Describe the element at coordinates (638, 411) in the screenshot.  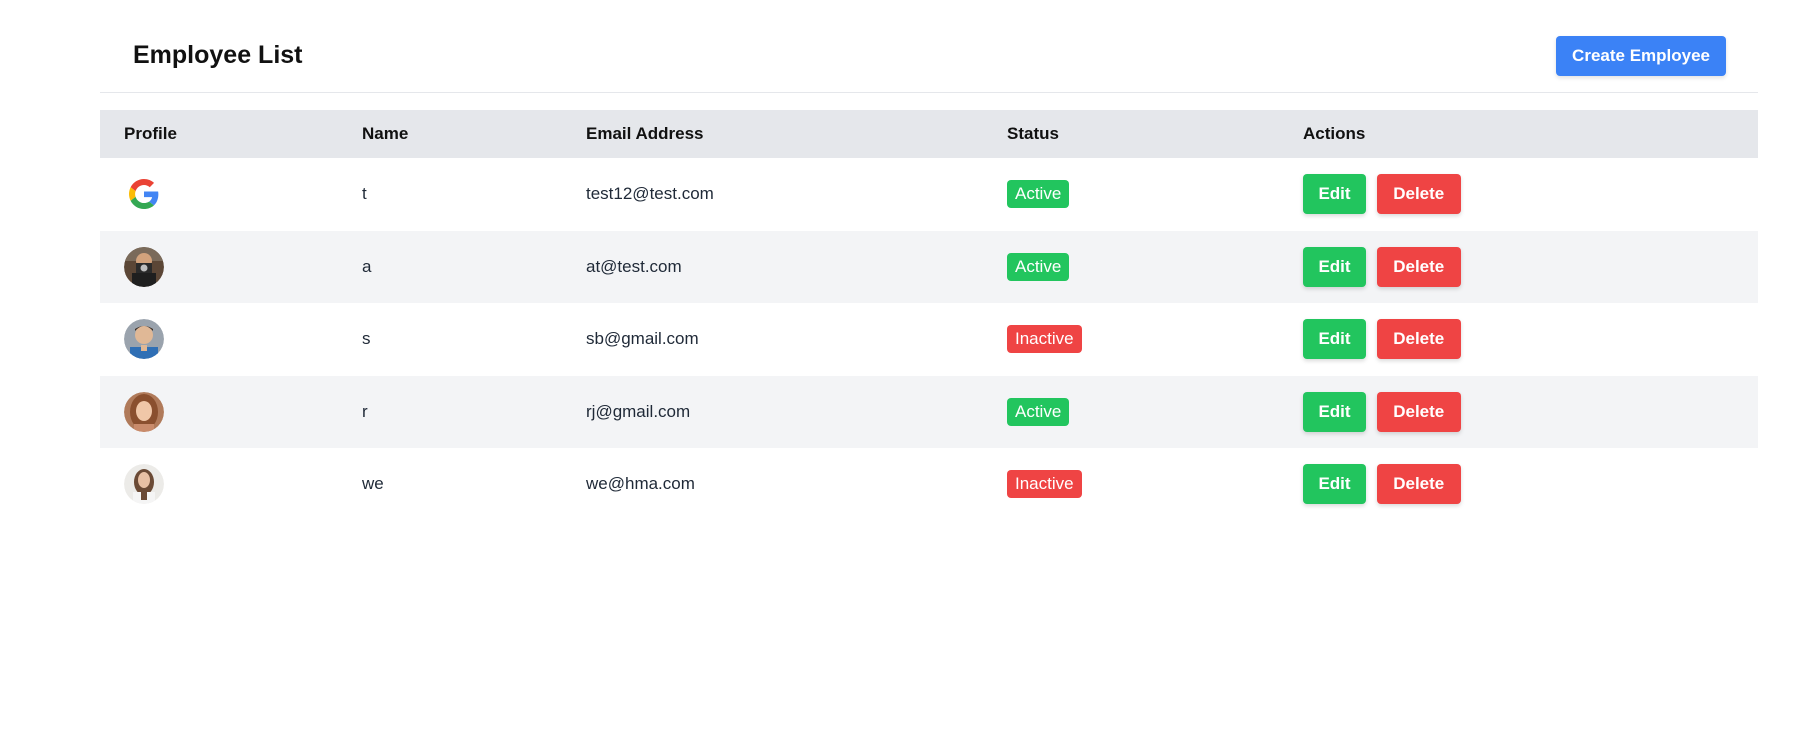
I see `email-cell: rj@gmail.com` at that location.